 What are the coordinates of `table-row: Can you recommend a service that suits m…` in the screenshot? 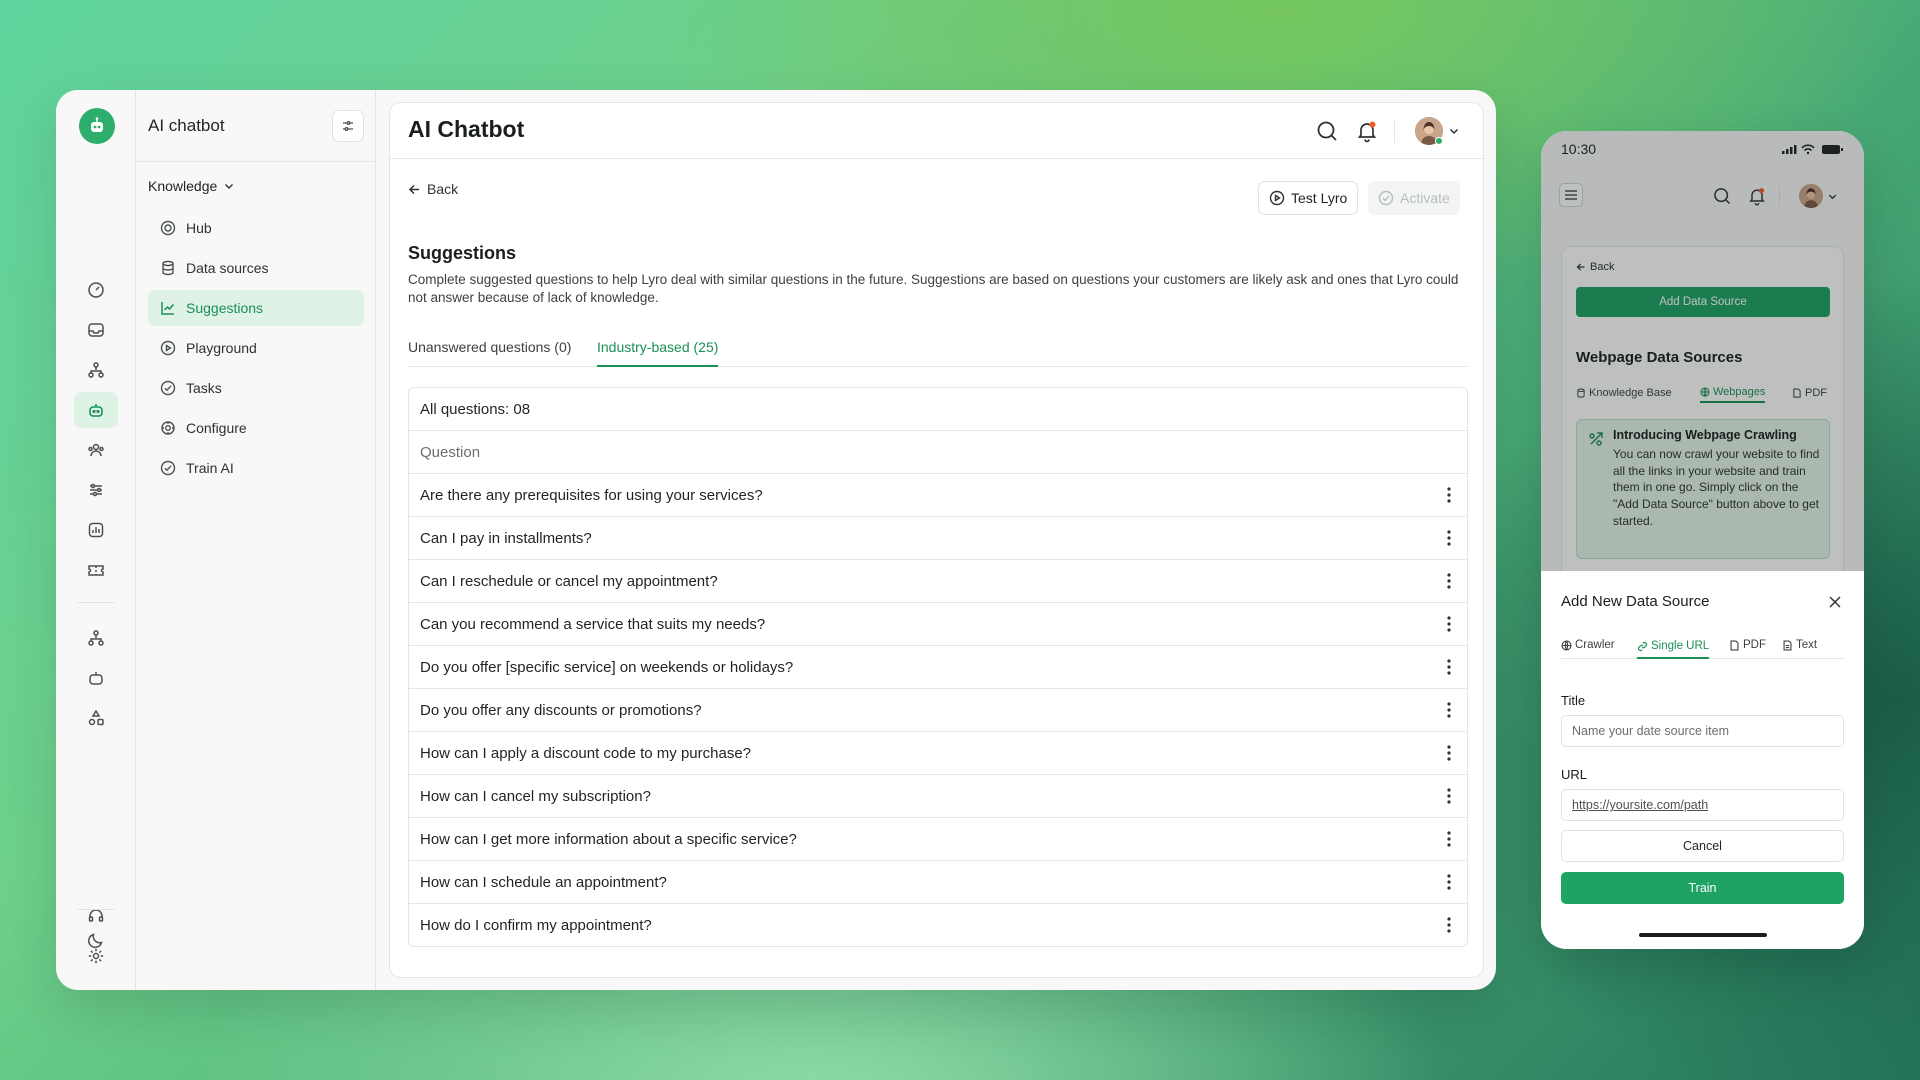 It's located at (938, 624).